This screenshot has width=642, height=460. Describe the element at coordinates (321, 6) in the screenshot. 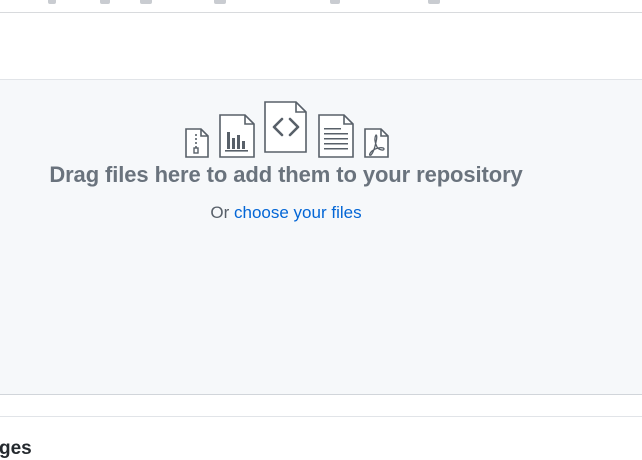

I see `browser-bookmarks-bar` at that location.